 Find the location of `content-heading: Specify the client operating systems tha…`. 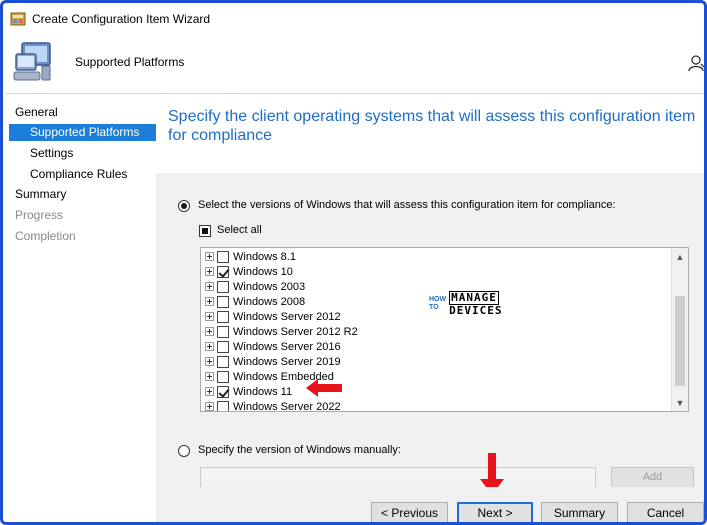

content-heading: Specify the client operating systems tha… is located at coordinates (432, 126).